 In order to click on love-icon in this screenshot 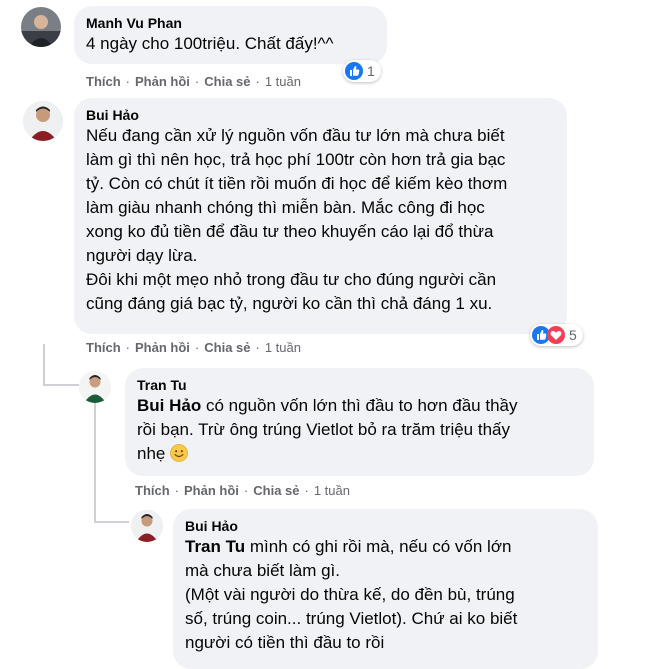, I will do `click(556, 335)`.